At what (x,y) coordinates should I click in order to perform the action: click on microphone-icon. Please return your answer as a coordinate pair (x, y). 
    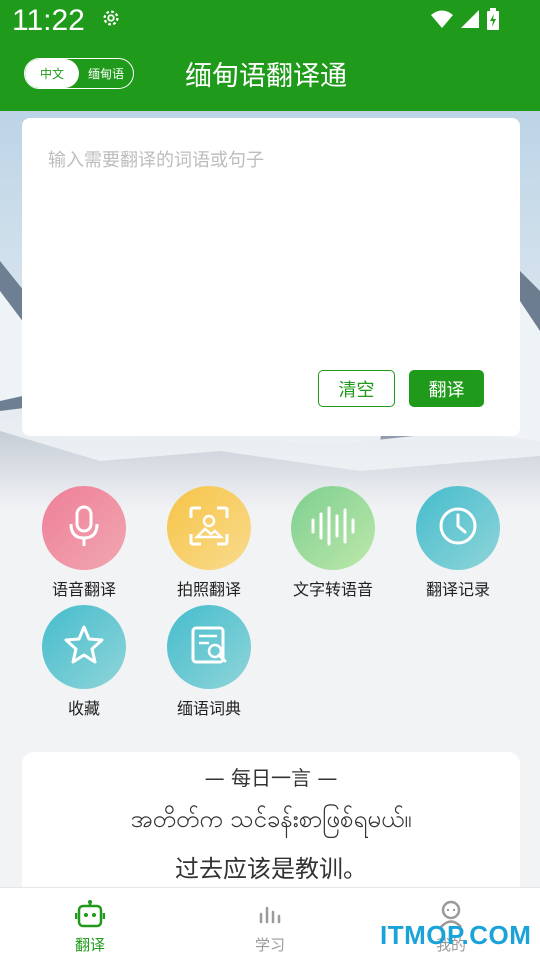
    Looking at the image, I should click on (84, 528).